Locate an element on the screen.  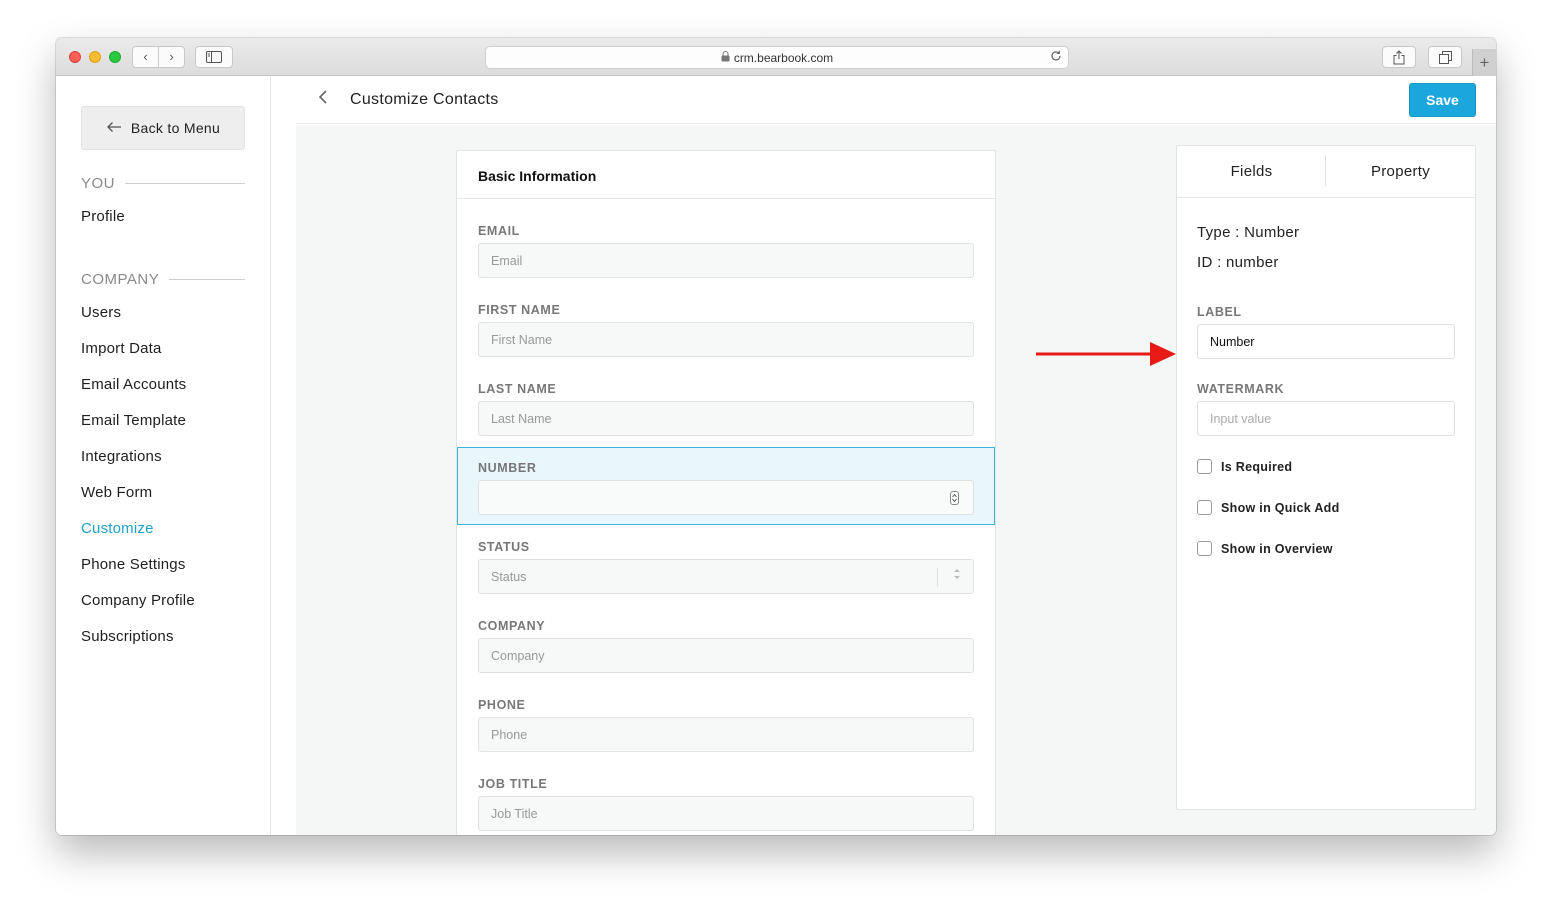
title-bar: ‹ › crm.bearbook.com + is located at coordinates (776, 57).